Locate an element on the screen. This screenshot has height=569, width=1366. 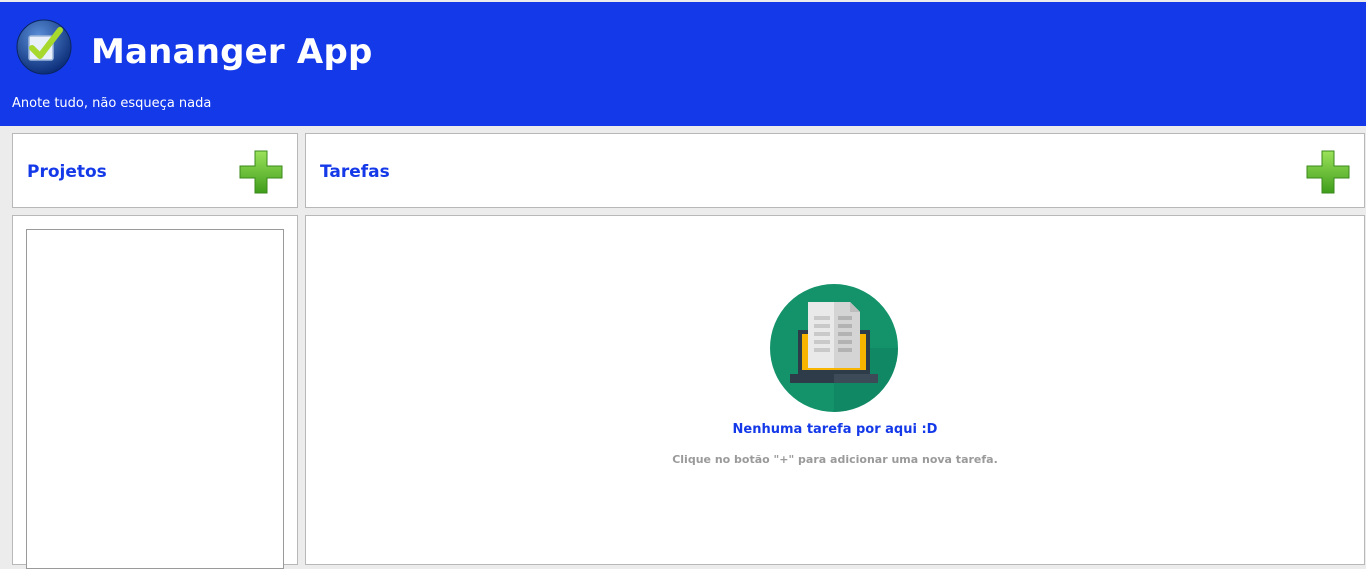
checkbox-check-icon is located at coordinates (44, 47).